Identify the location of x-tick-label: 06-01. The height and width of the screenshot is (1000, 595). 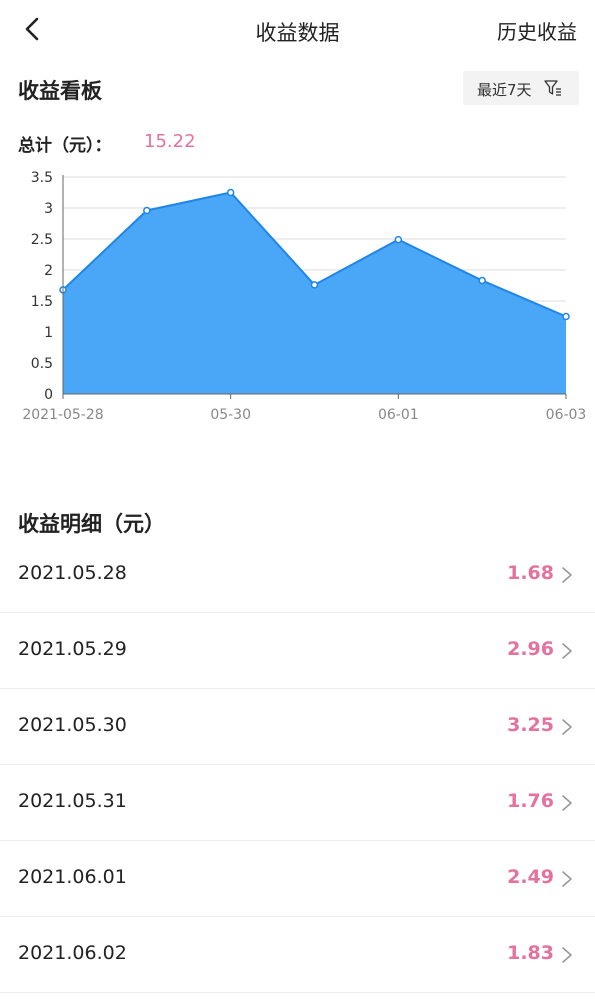
(398, 415).